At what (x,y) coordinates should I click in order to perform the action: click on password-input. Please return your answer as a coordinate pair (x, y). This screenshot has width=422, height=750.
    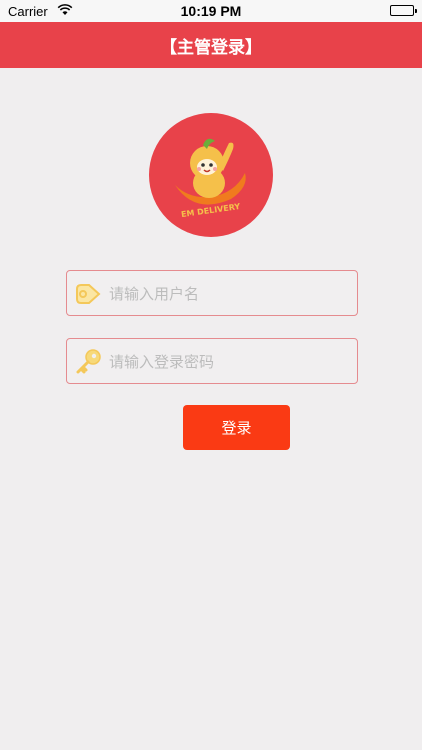
    Looking at the image, I should click on (229, 362).